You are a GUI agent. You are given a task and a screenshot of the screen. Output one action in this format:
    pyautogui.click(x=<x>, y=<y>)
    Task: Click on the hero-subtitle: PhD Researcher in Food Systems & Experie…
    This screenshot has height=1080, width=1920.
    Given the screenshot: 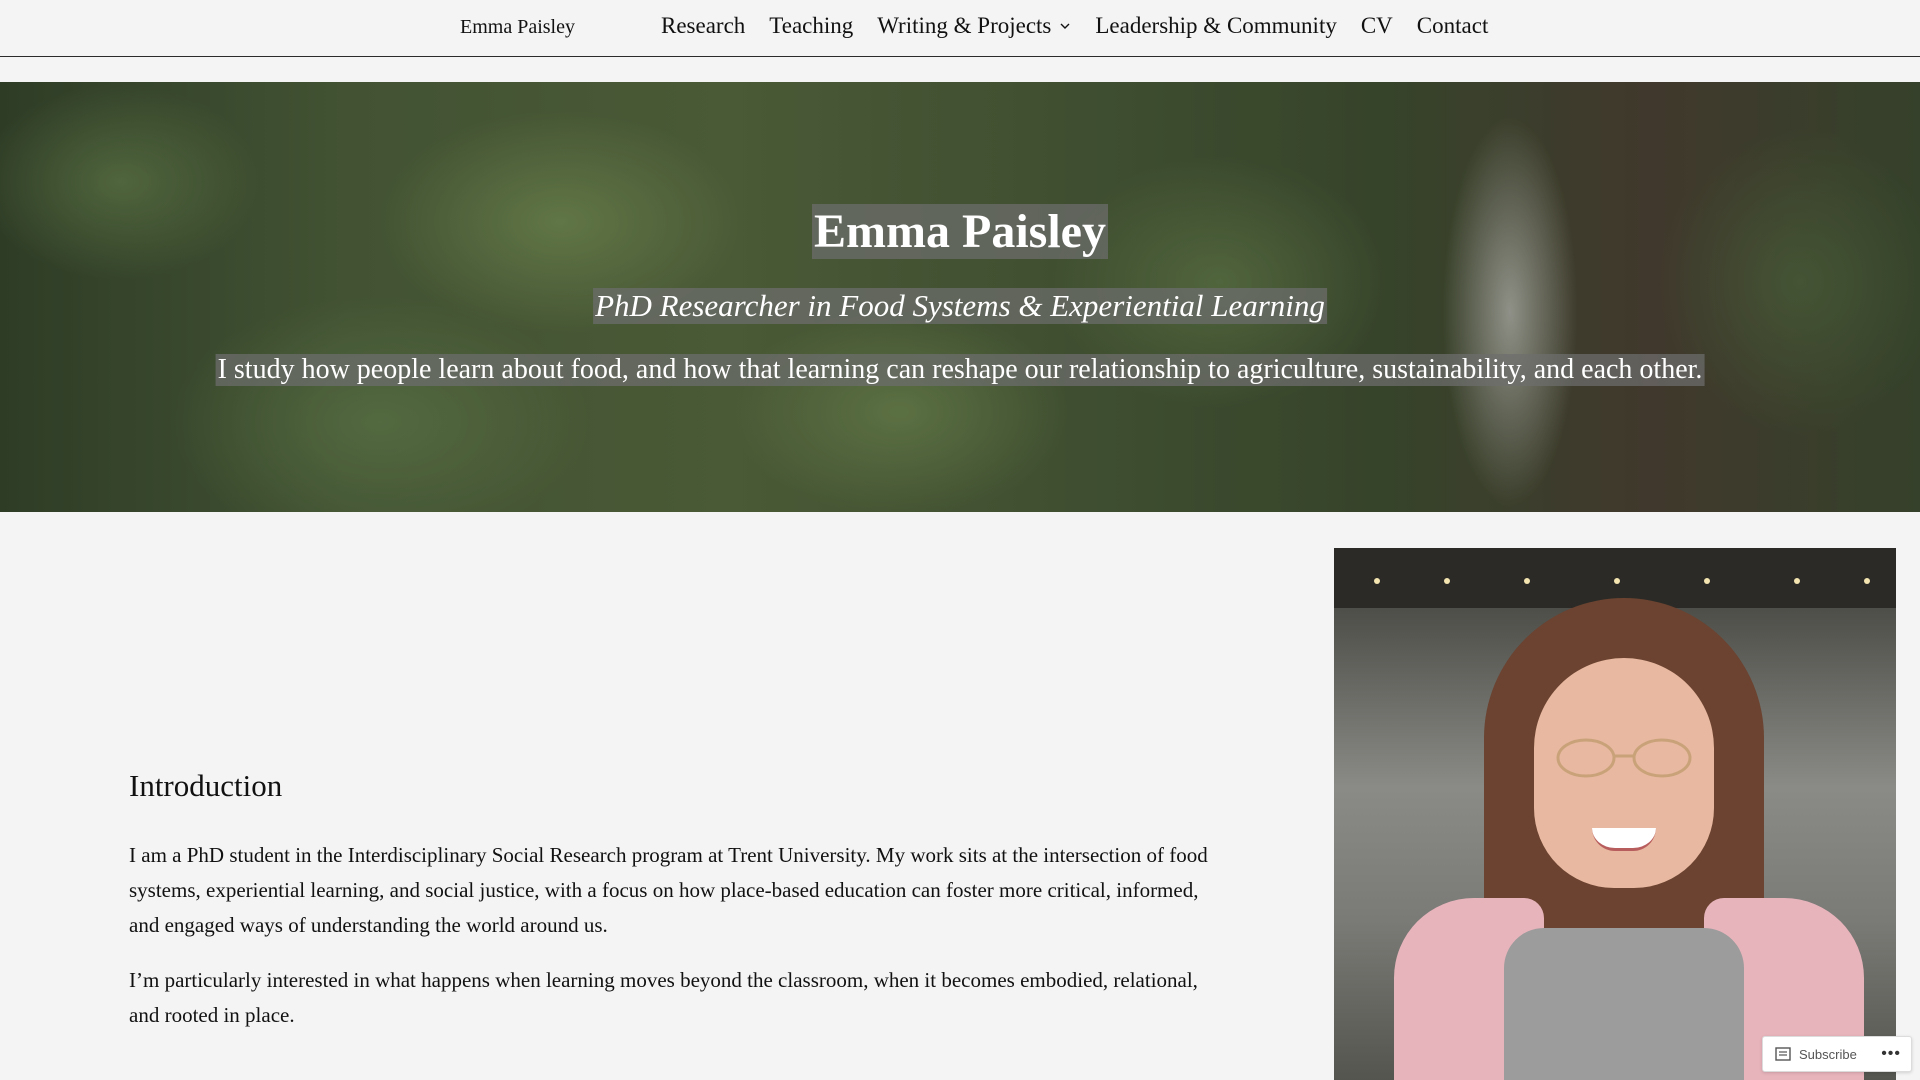 What is the action you would take?
    pyautogui.click(x=960, y=306)
    